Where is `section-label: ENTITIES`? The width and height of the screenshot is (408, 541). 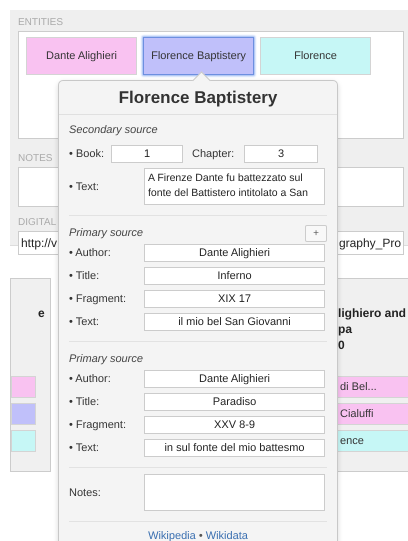
section-label: ENTITIES is located at coordinates (41, 23).